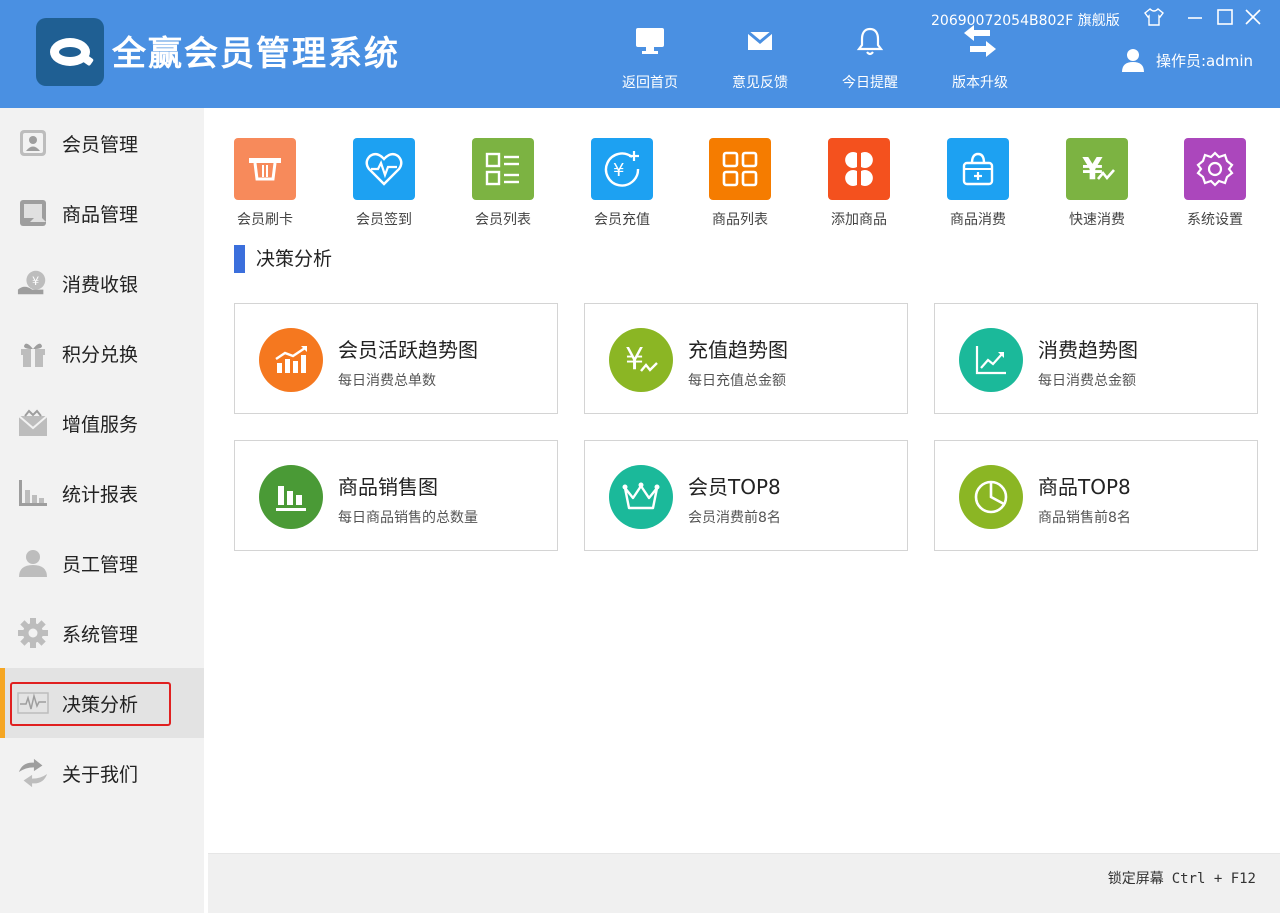 The width and height of the screenshot is (1280, 913). What do you see at coordinates (503, 169) in the screenshot?
I see `list-icon` at bounding box center [503, 169].